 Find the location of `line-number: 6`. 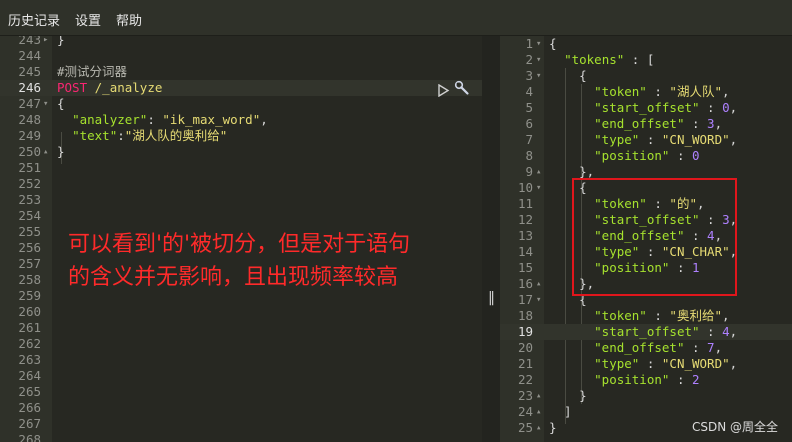

line-number: 6 is located at coordinates (529, 123).